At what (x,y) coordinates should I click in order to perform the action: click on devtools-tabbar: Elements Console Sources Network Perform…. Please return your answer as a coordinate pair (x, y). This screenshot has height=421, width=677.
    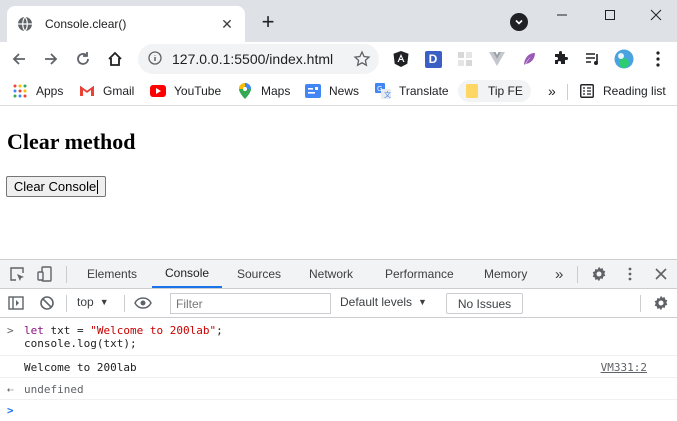
    Looking at the image, I should click on (338, 274).